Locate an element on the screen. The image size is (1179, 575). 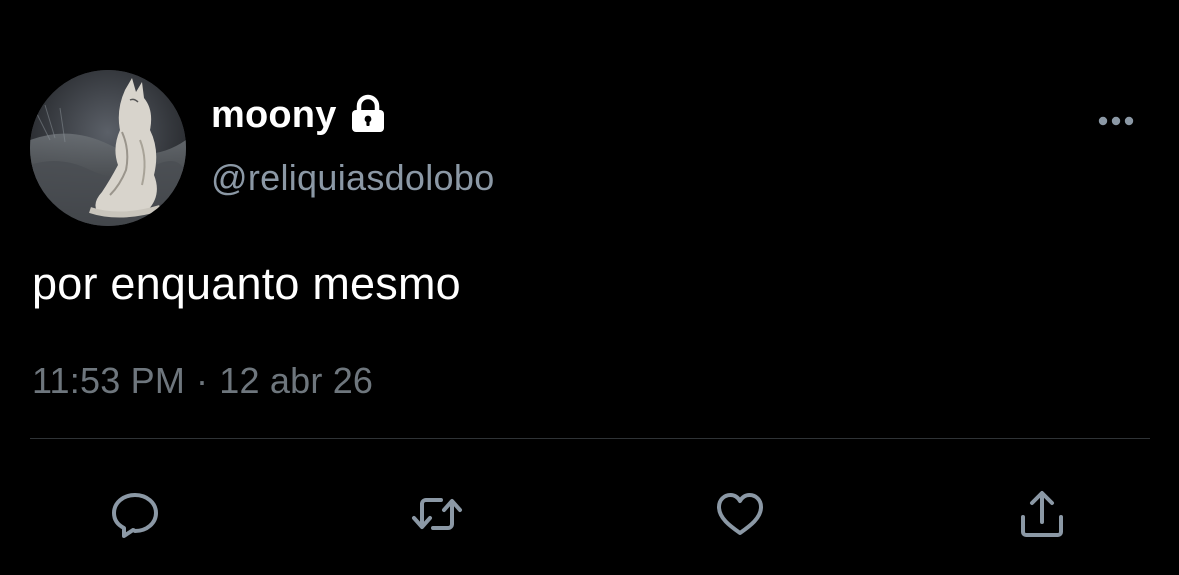
share-button is located at coordinates (1042, 514).